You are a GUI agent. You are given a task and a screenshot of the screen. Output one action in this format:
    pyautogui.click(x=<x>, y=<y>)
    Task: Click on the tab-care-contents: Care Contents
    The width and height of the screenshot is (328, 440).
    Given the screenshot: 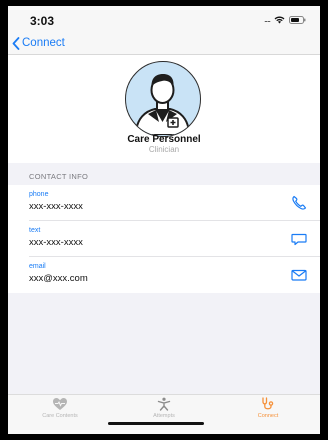 What is the action you would take?
    pyautogui.click(x=60, y=410)
    